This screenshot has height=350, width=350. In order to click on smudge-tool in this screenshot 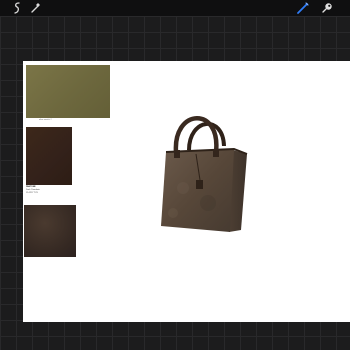, I will do `click(327, 8)`.